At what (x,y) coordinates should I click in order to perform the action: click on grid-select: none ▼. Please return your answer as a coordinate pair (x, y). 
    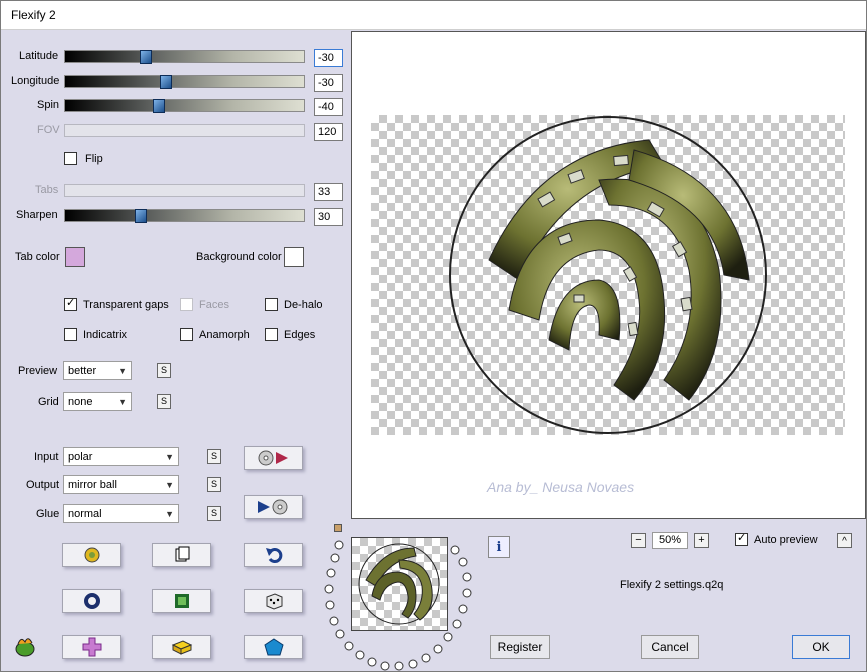
    Looking at the image, I should click on (97, 401).